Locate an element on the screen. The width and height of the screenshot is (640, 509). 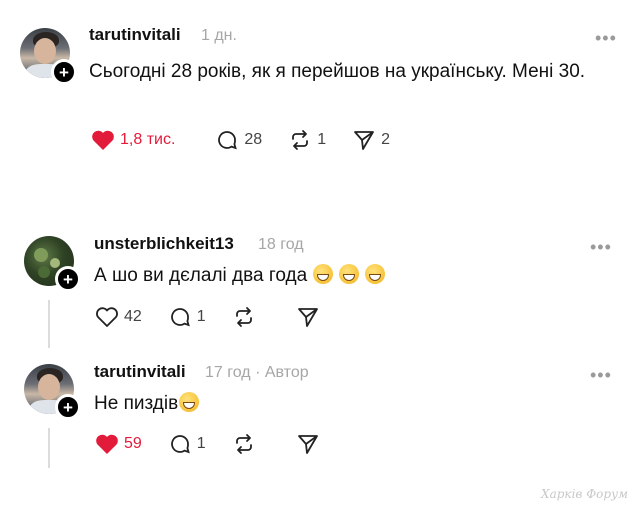
like-count: 1,8 тис. is located at coordinates (148, 139).